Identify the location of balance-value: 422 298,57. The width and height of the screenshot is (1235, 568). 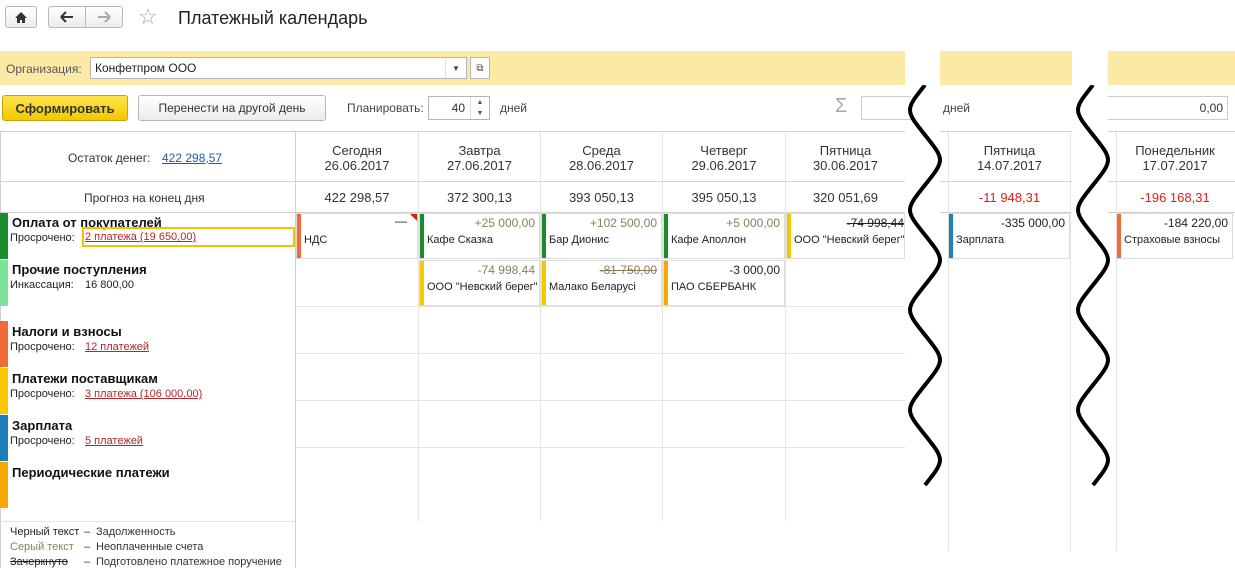
(192, 158).